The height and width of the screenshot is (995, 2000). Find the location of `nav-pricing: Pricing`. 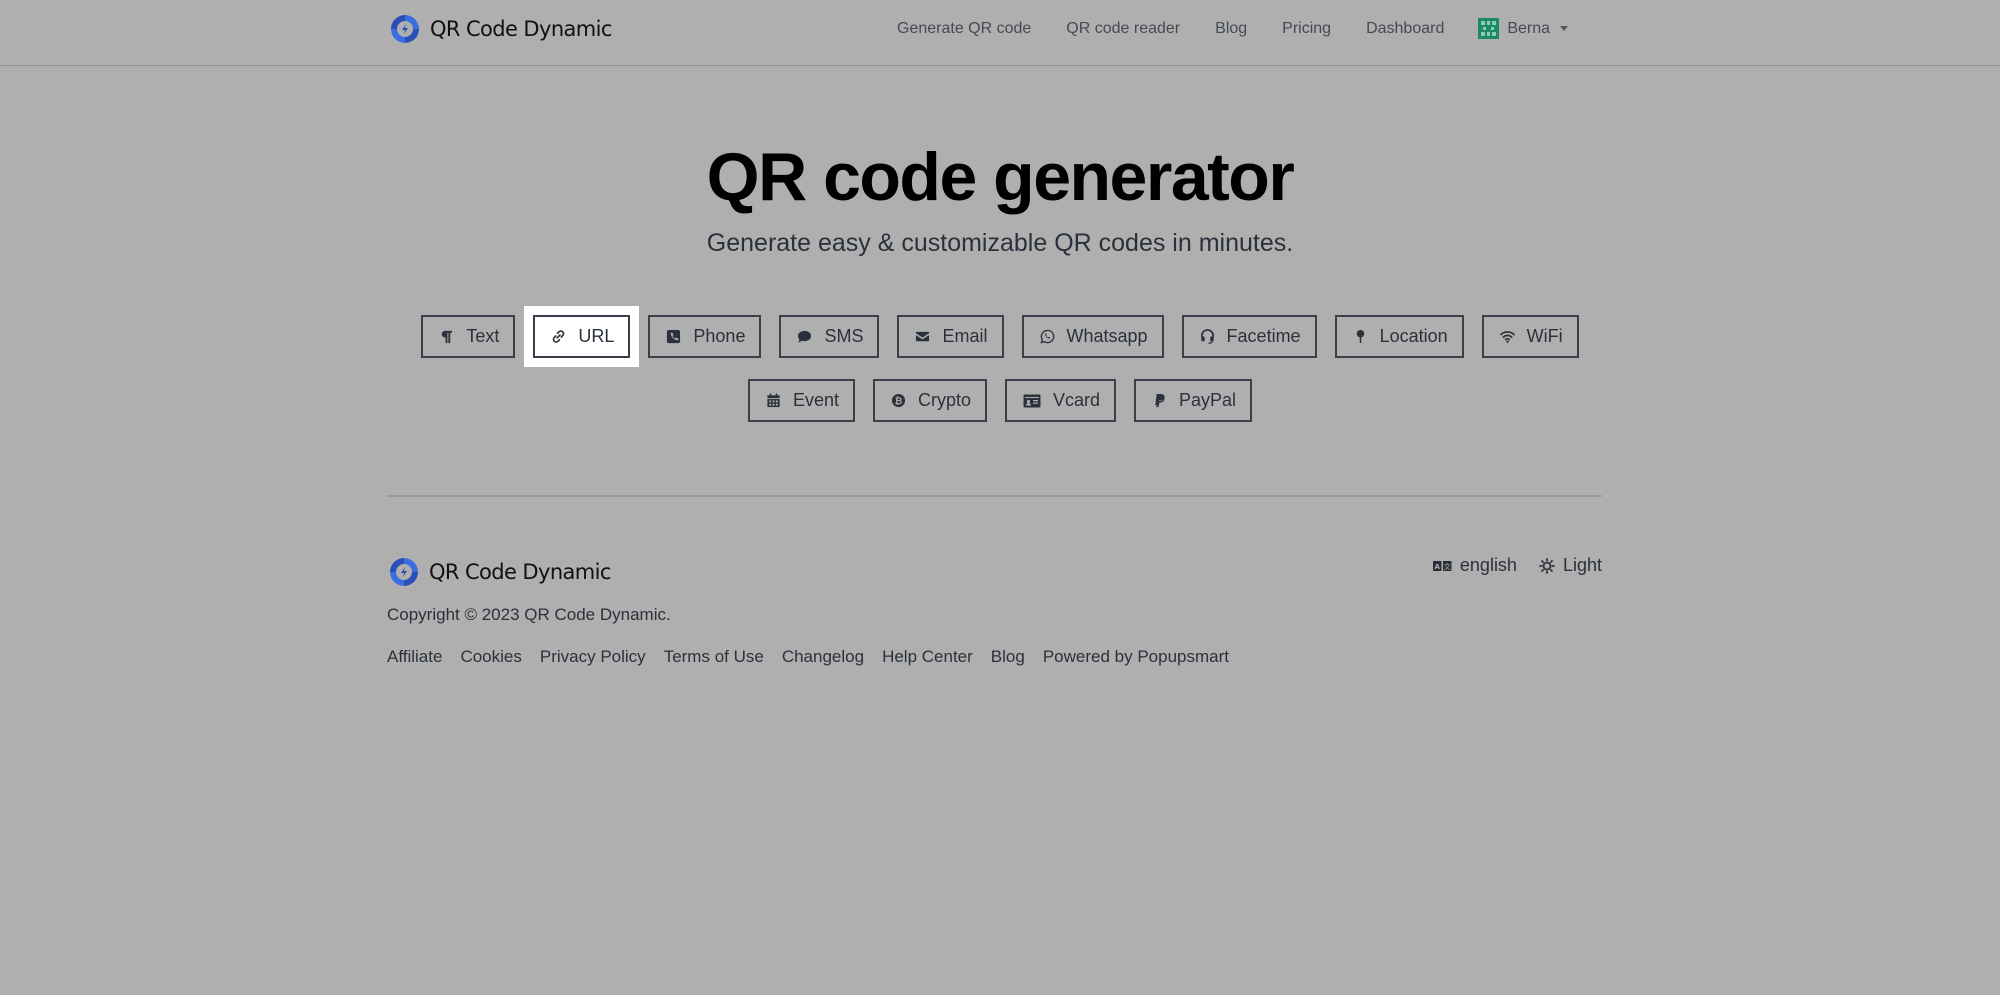

nav-pricing: Pricing is located at coordinates (1306, 29).